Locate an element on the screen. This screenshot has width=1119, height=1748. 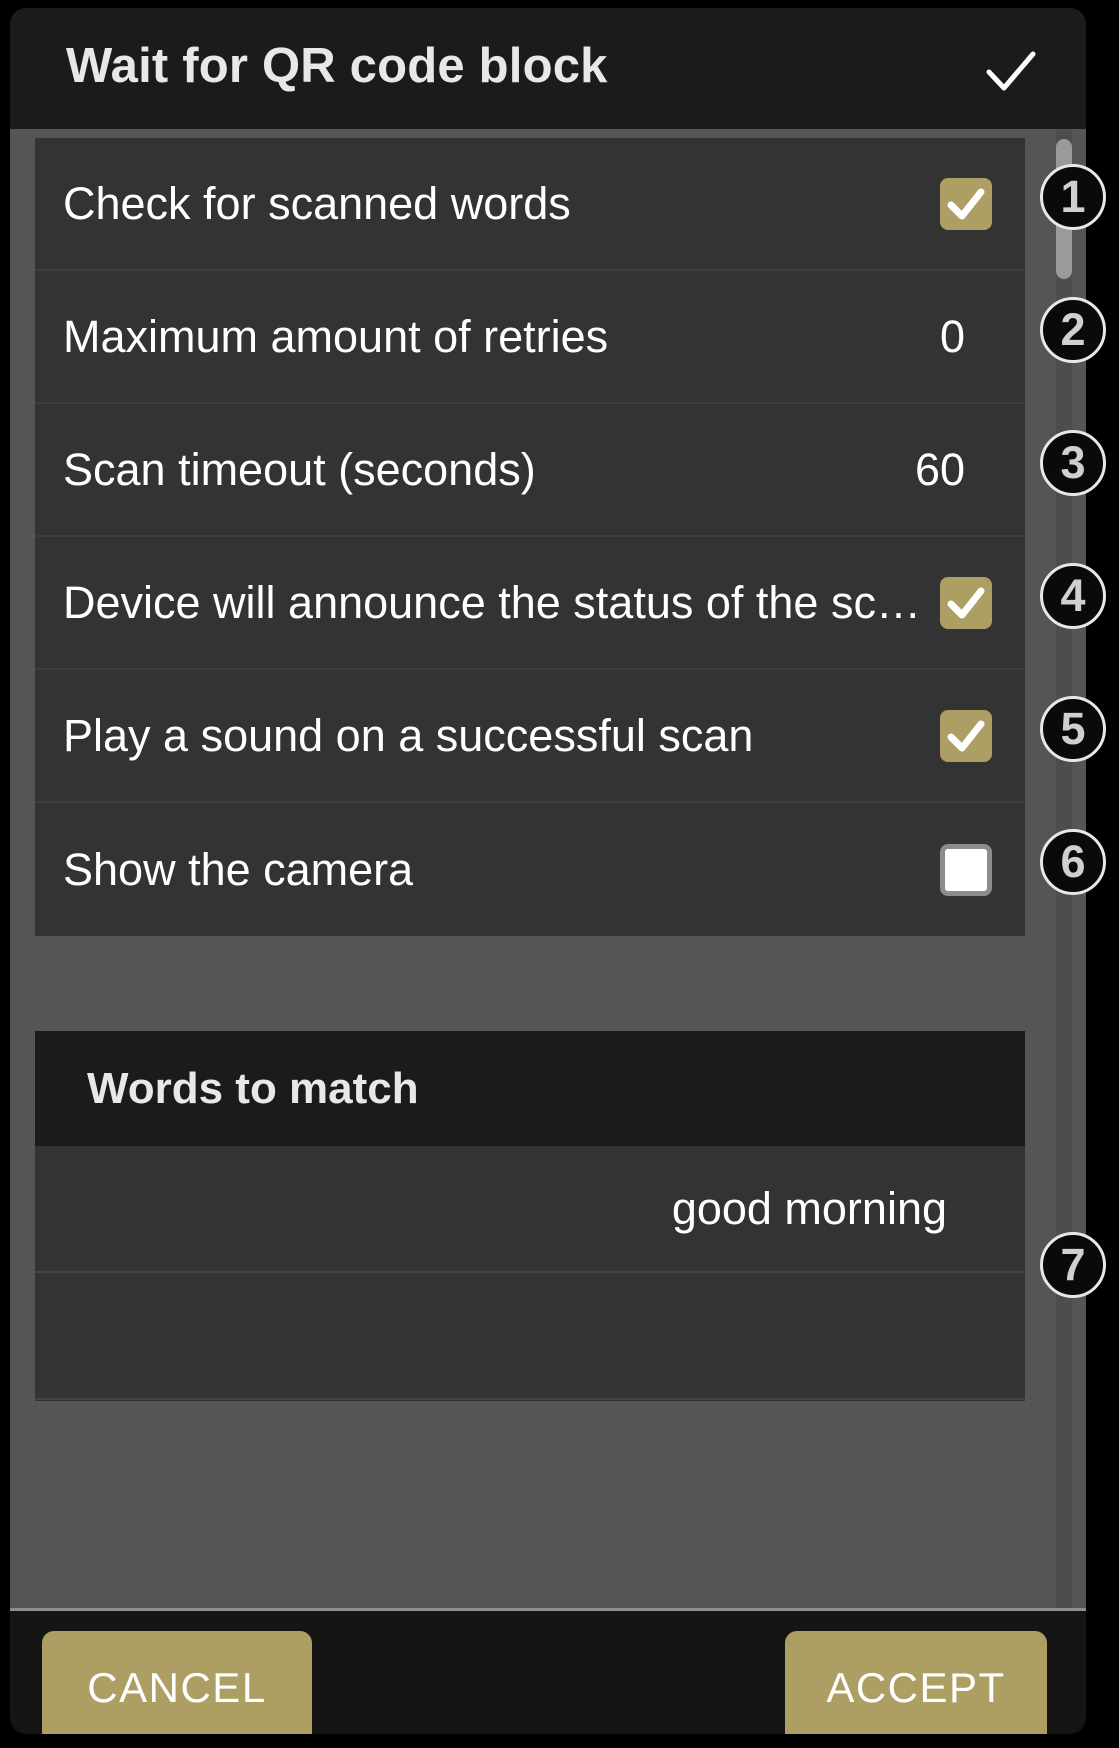
settings-row: Show the camera is located at coordinates (530, 869).